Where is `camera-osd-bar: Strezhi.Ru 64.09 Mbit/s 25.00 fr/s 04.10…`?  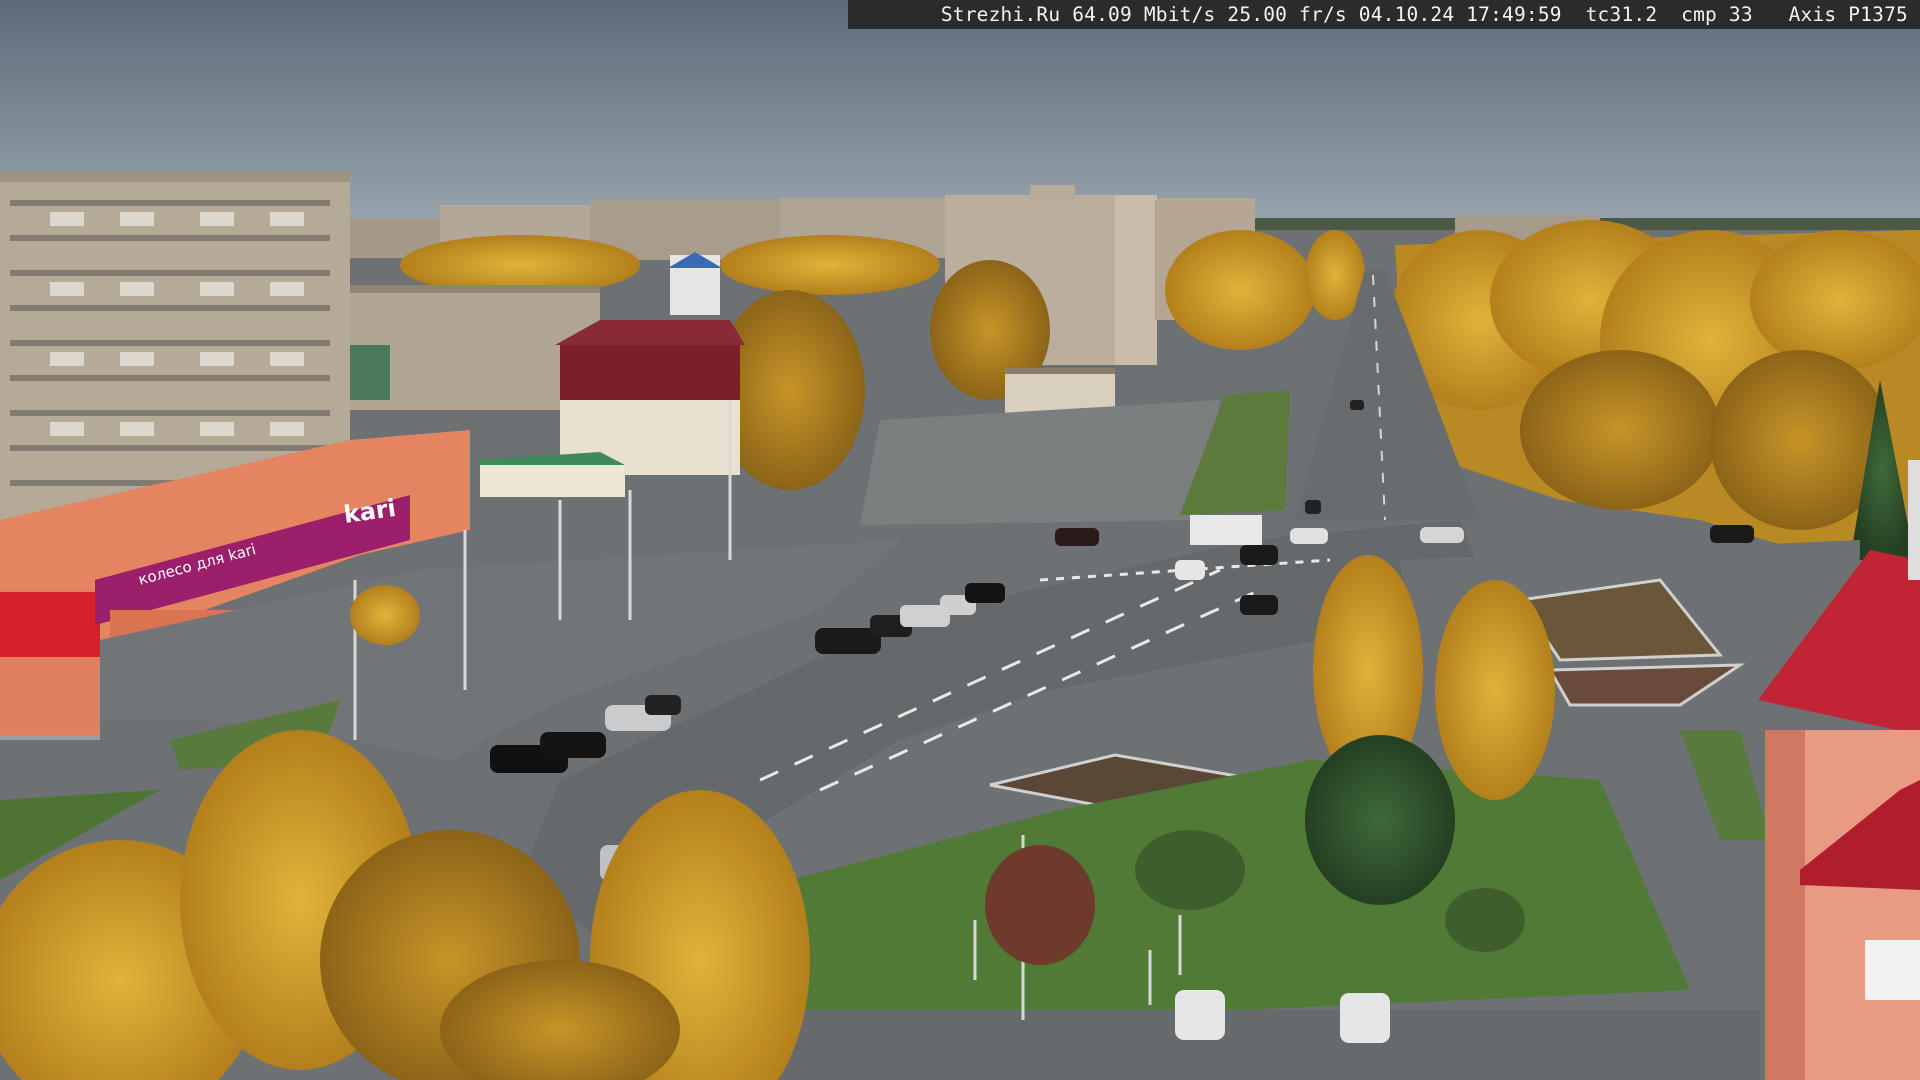 camera-osd-bar: Strezhi.Ru 64.09 Mbit/s 25.00 fr/s 04.10… is located at coordinates (1384, 14).